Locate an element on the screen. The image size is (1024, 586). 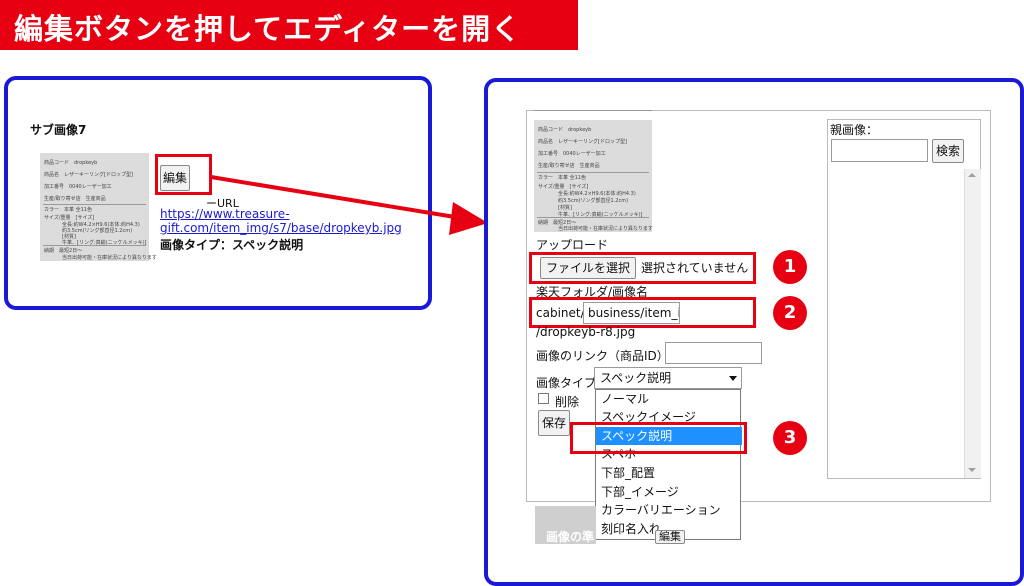
parent-image-label: 親画像： is located at coordinates (854, 130).